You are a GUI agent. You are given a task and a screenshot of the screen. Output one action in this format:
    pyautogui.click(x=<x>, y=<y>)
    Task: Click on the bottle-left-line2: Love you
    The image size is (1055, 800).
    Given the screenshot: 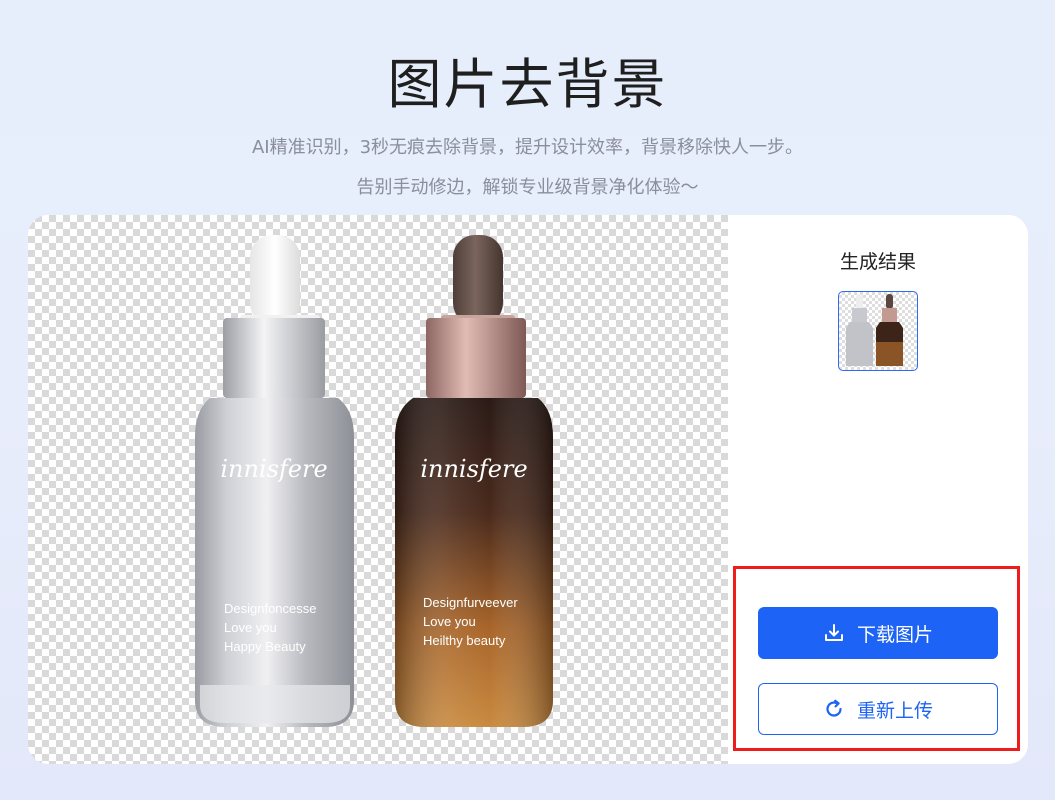 What is the action you would take?
    pyautogui.click(x=250, y=627)
    